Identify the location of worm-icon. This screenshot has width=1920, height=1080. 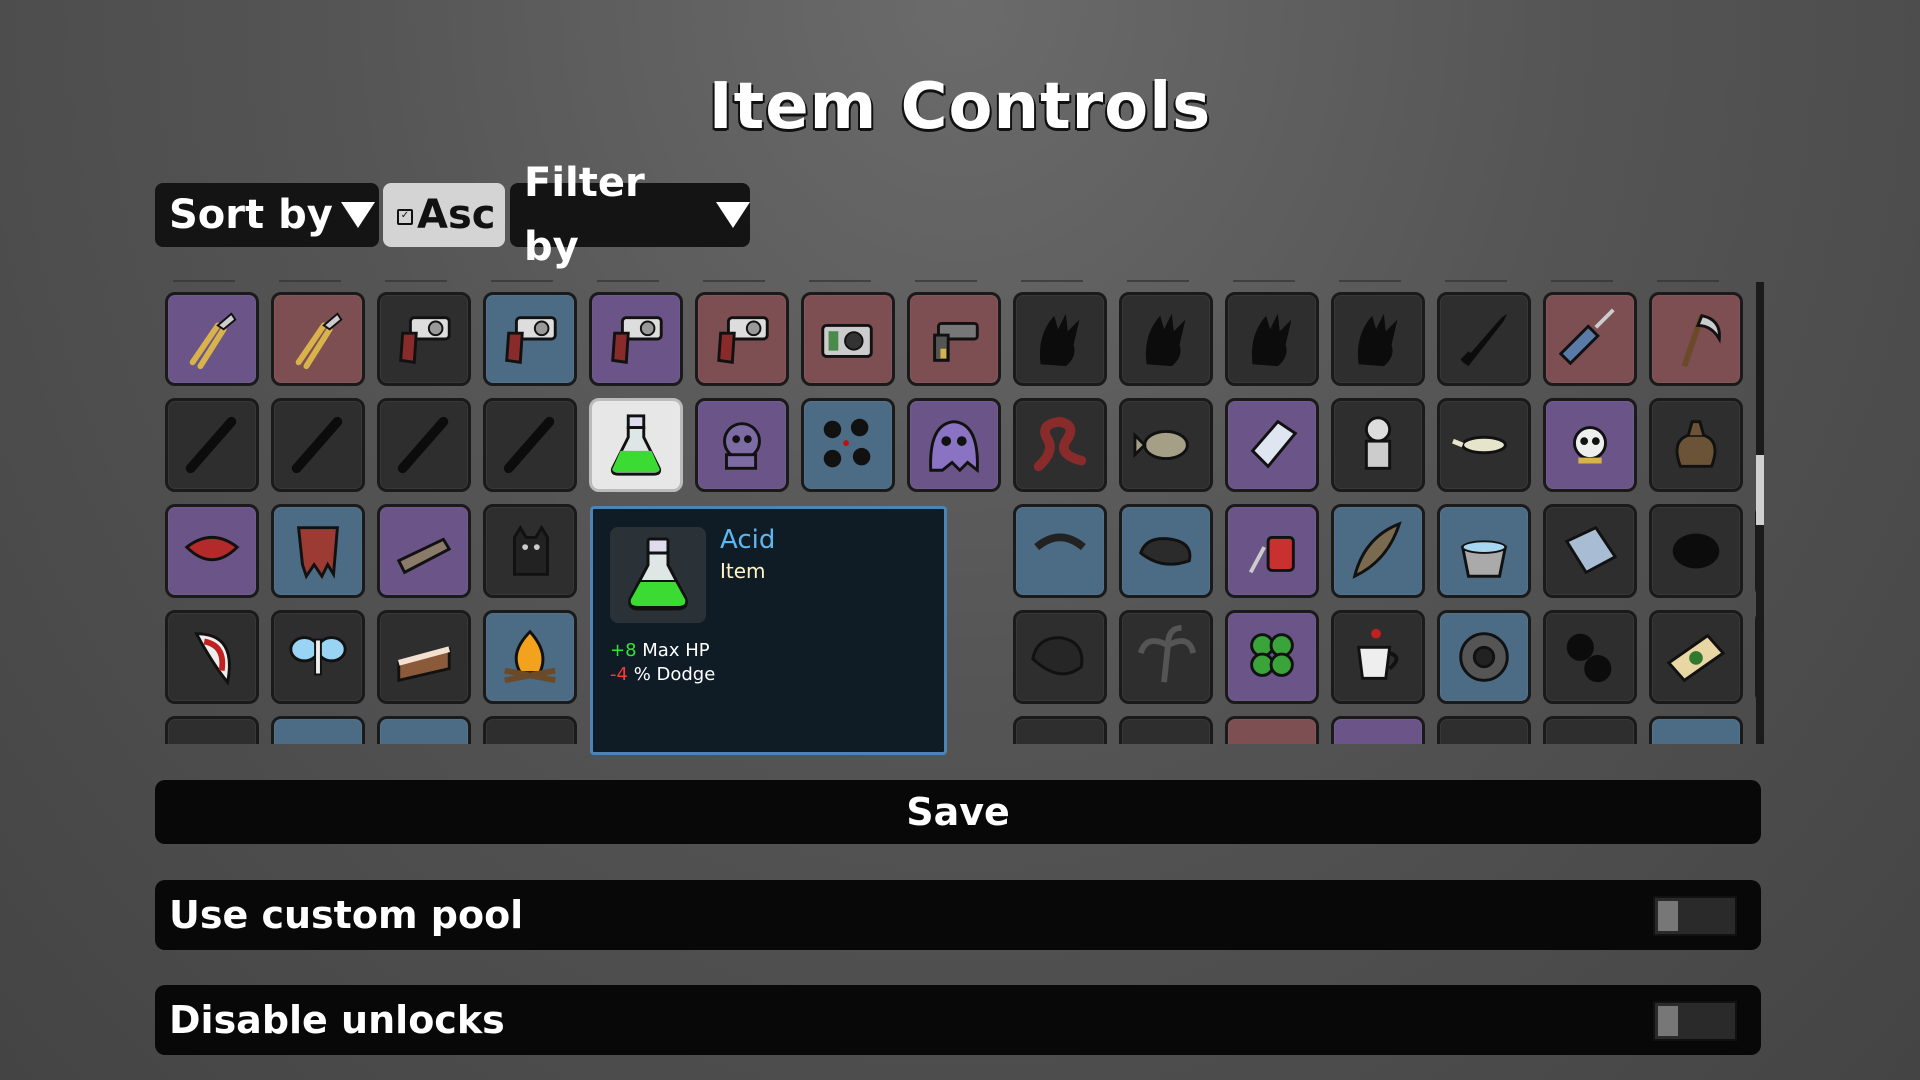
(1060, 444).